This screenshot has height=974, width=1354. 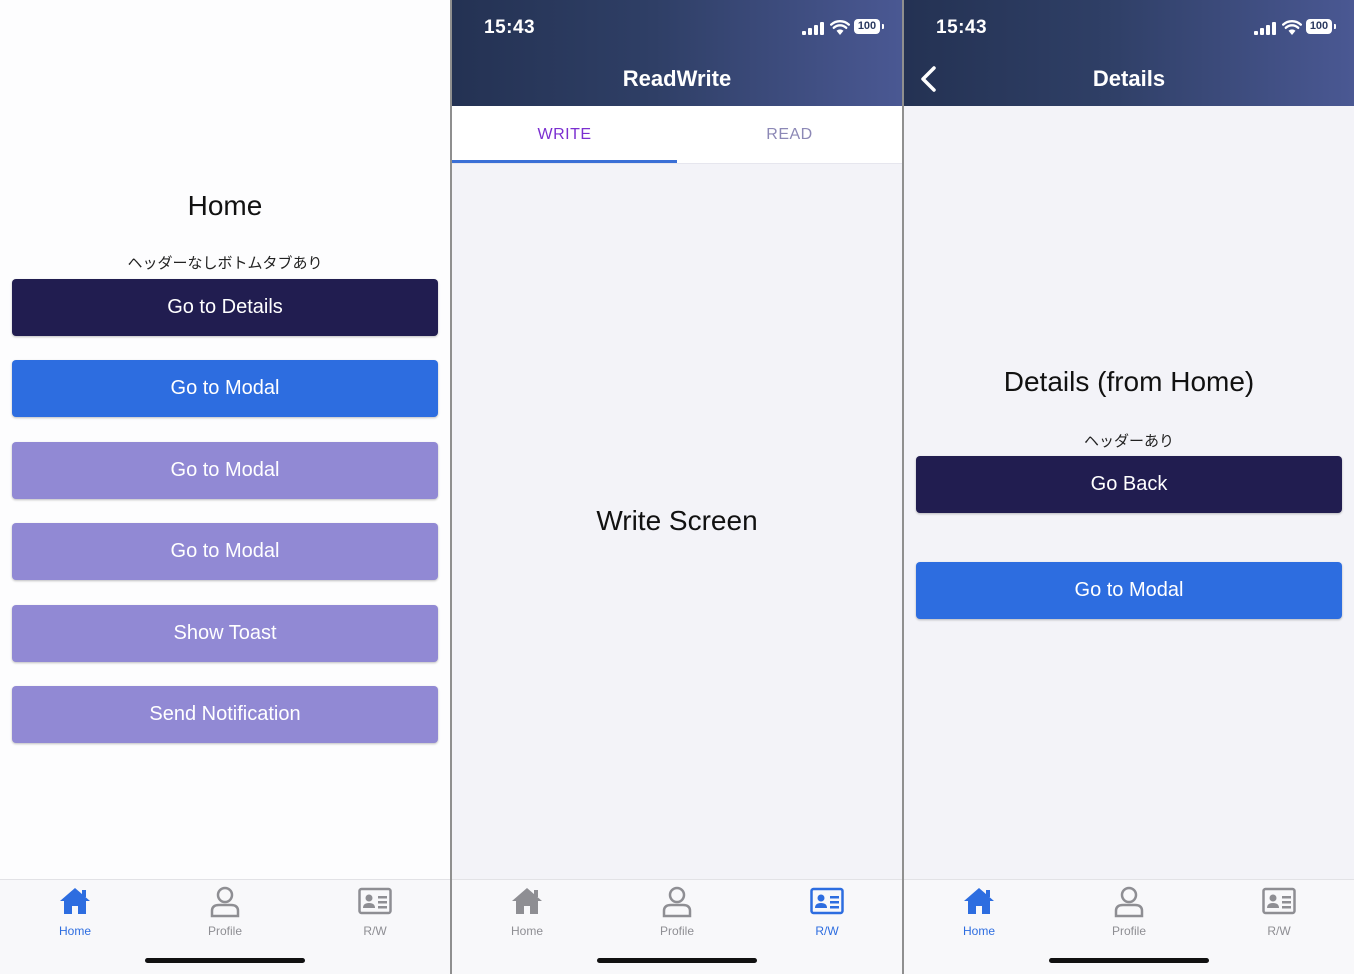 I want to click on go-to-modal-button-3: Go to Modal, so click(x=225, y=551).